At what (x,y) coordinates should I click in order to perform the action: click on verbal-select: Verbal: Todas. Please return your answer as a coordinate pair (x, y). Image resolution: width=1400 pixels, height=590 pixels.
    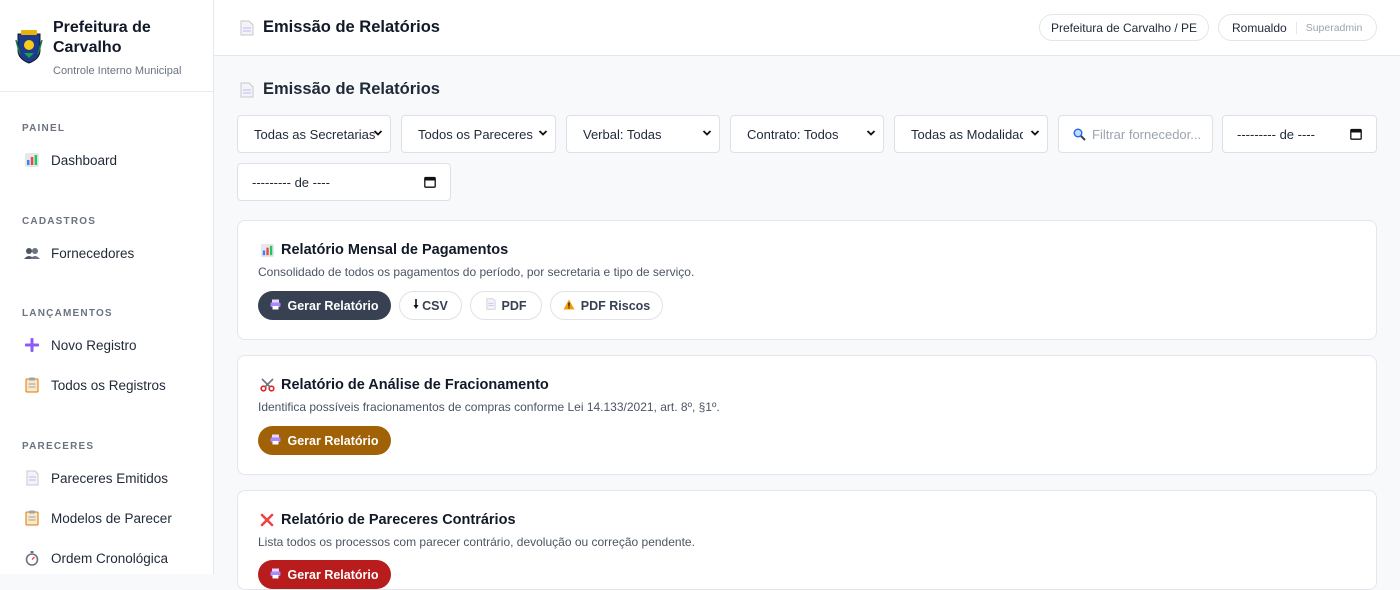
    Looking at the image, I should click on (643, 134).